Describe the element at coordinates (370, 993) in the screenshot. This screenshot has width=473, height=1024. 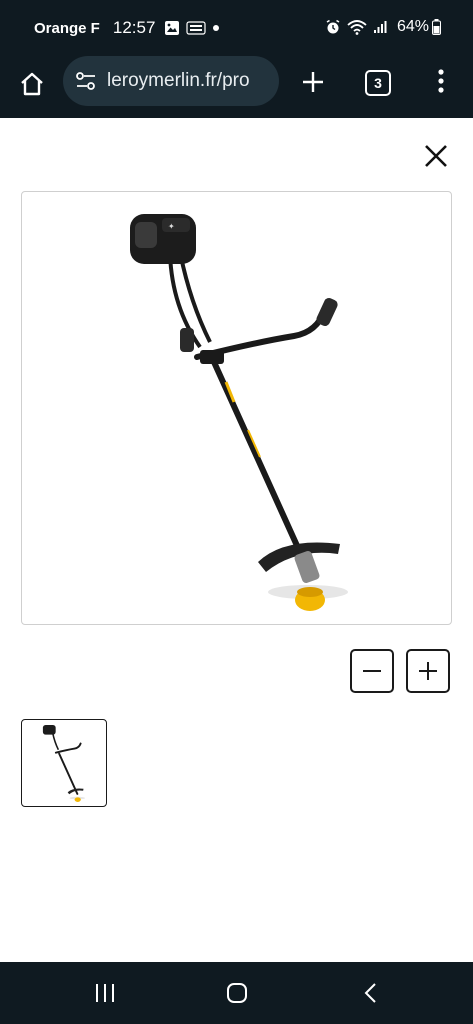
I see `back-icon` at that location.